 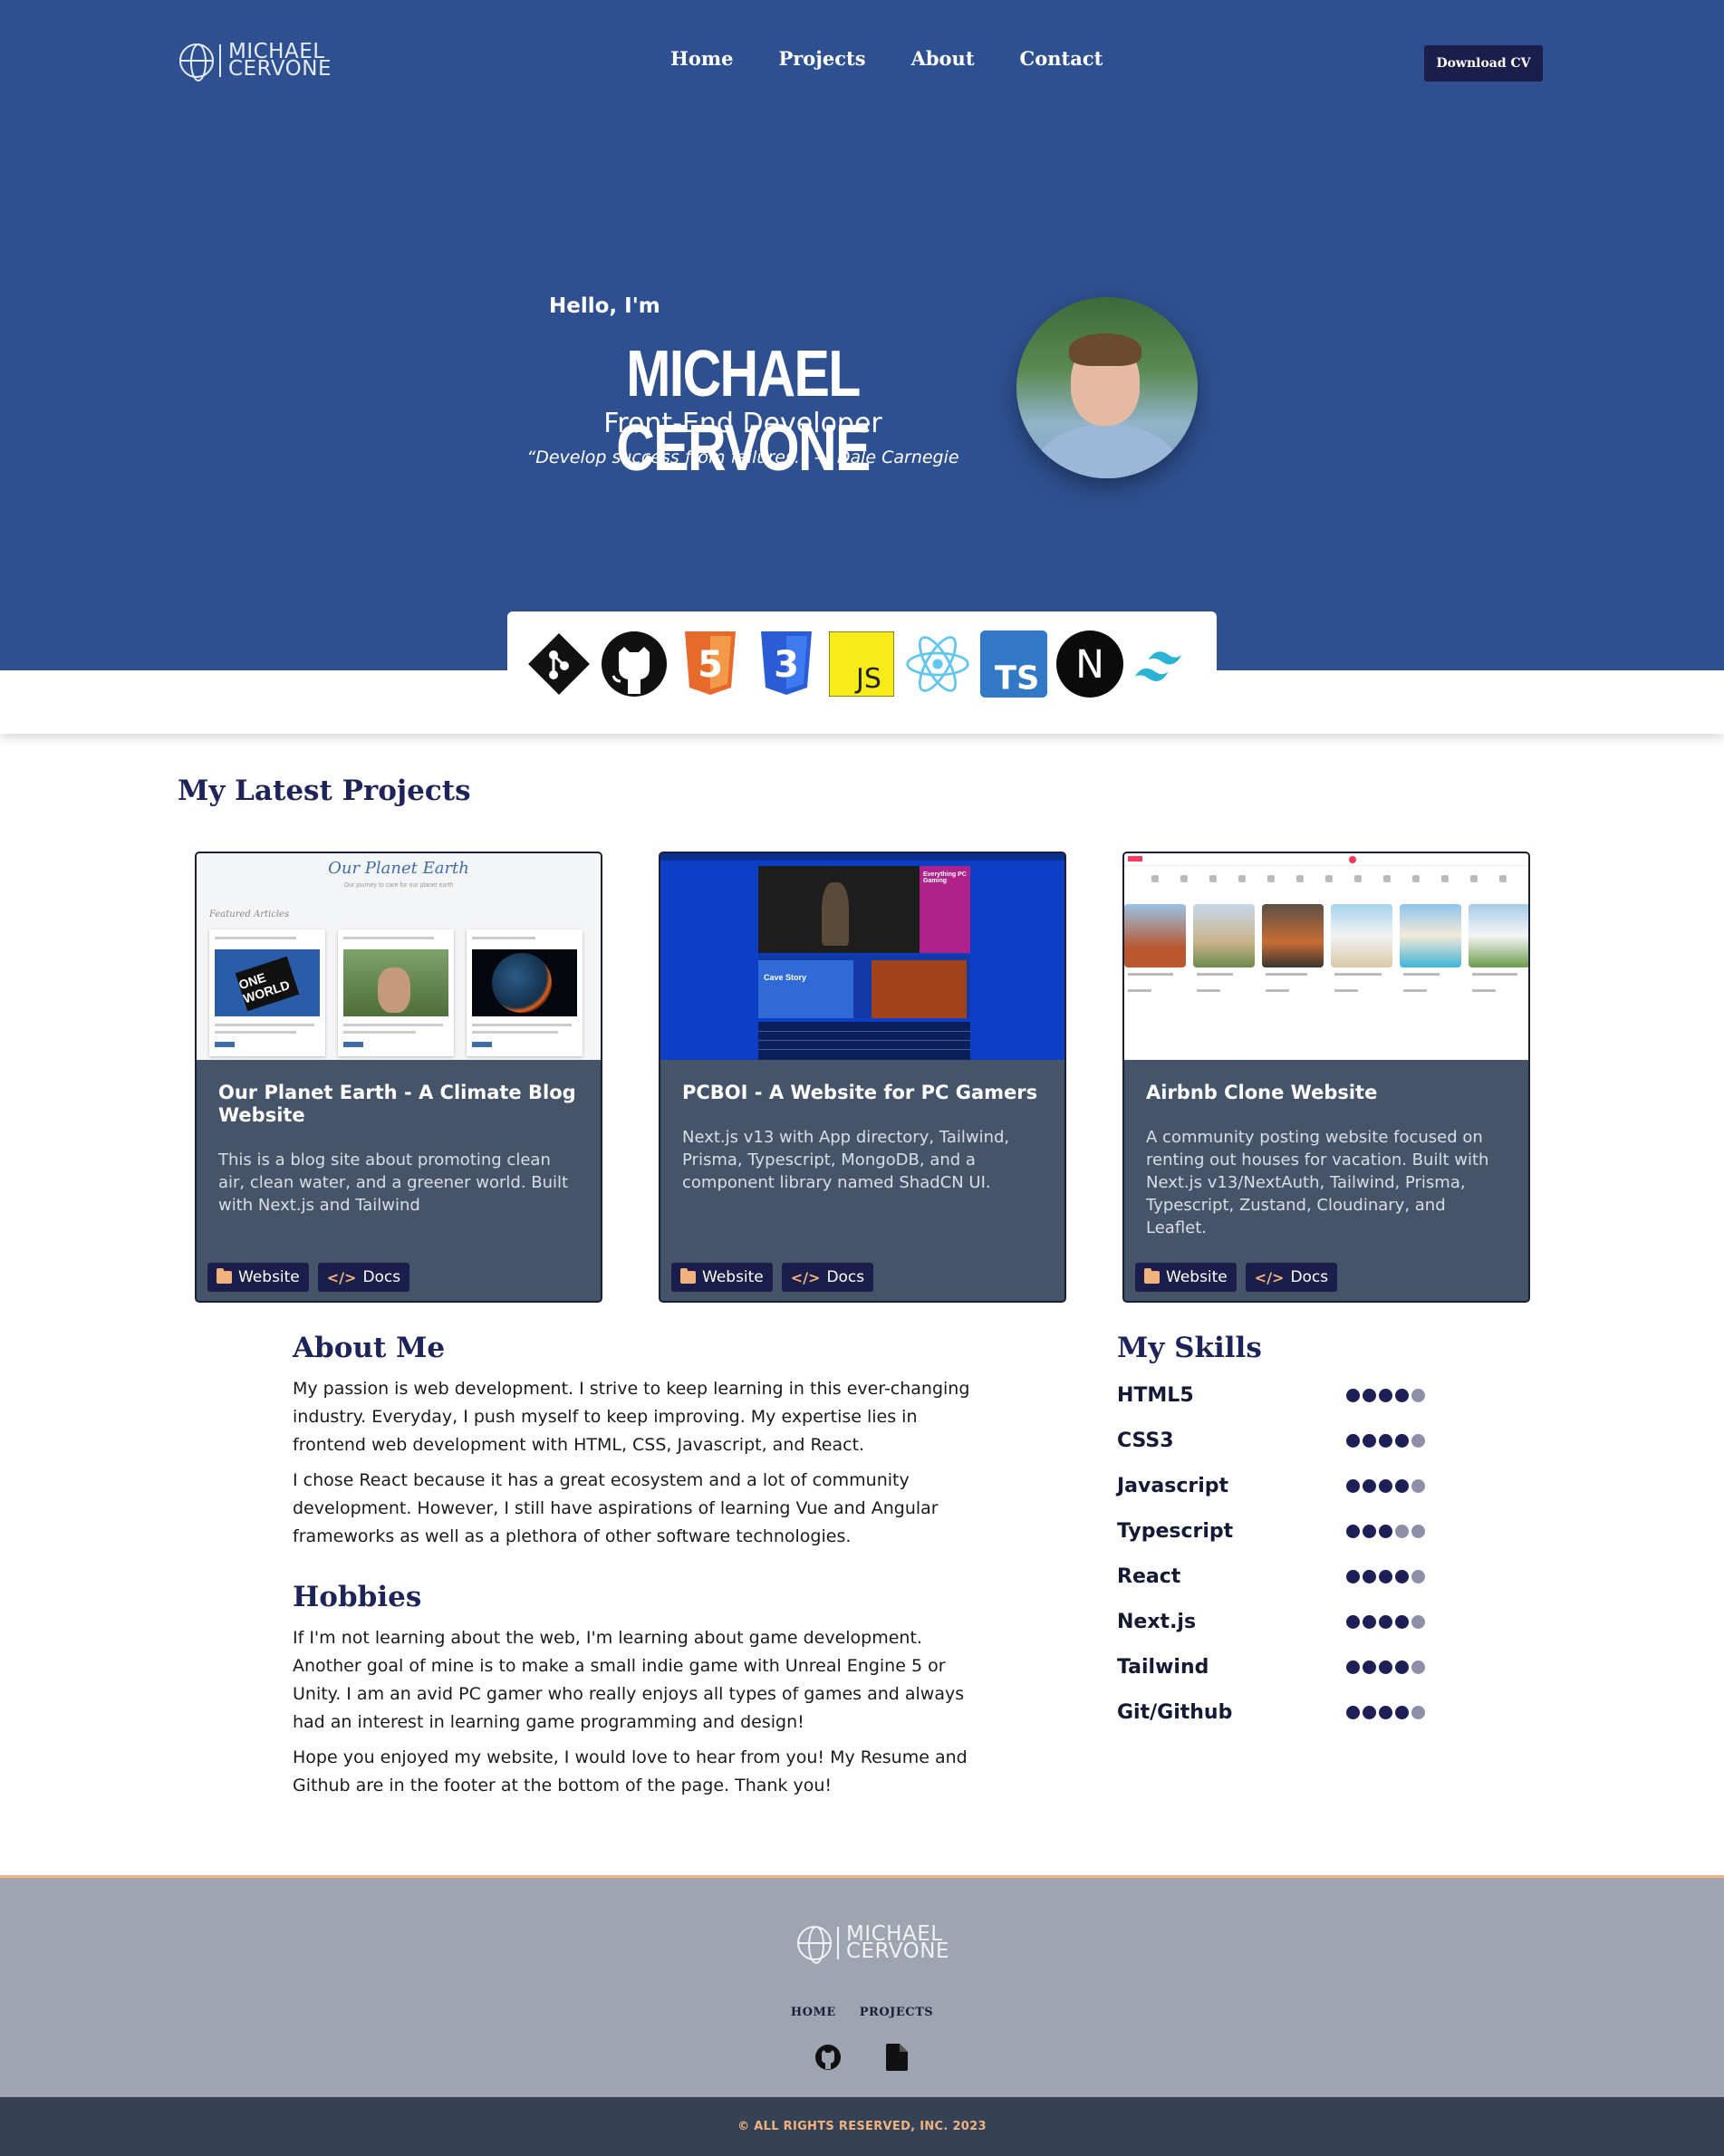 I want to click on nav-about-link: About, so click(x=943, y=59).